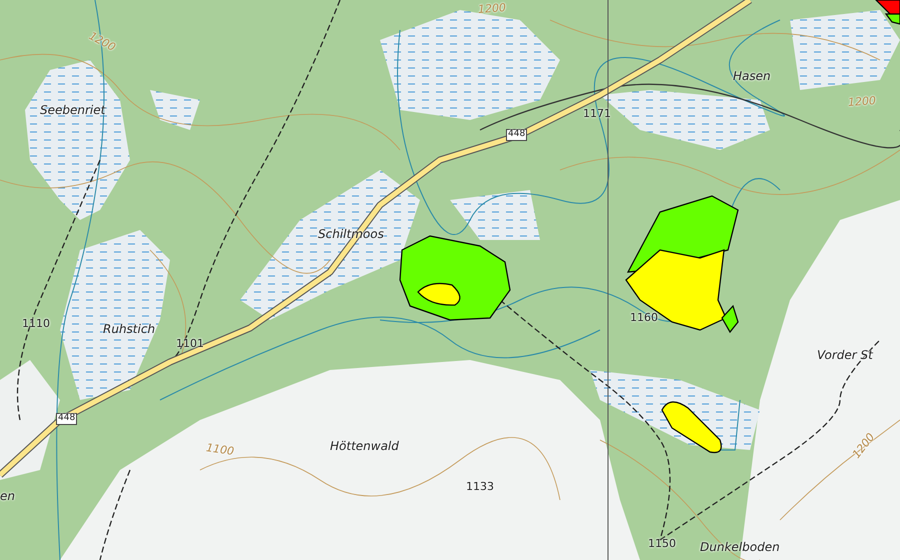 The height and width of the screenshot is (560, 900). What do you see at coordinates (7, 497) in the screenshot?
I see `place-name: en` at bounding box center [7, 497].